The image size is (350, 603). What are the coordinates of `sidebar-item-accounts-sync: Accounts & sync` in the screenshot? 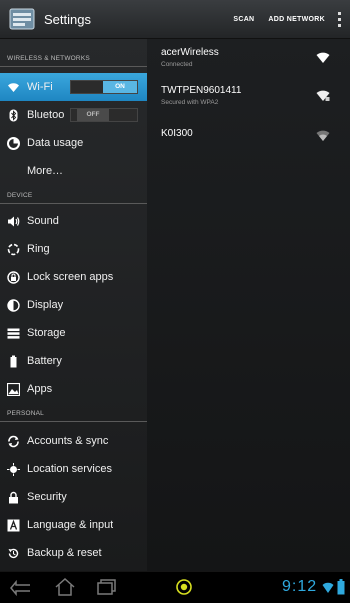 It's located at (73, 441).